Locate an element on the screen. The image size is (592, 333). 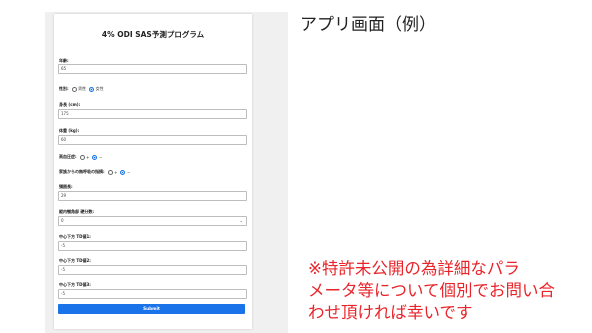
sex-row: 性別: 男性 女性 is located at coordinates (81, 89).